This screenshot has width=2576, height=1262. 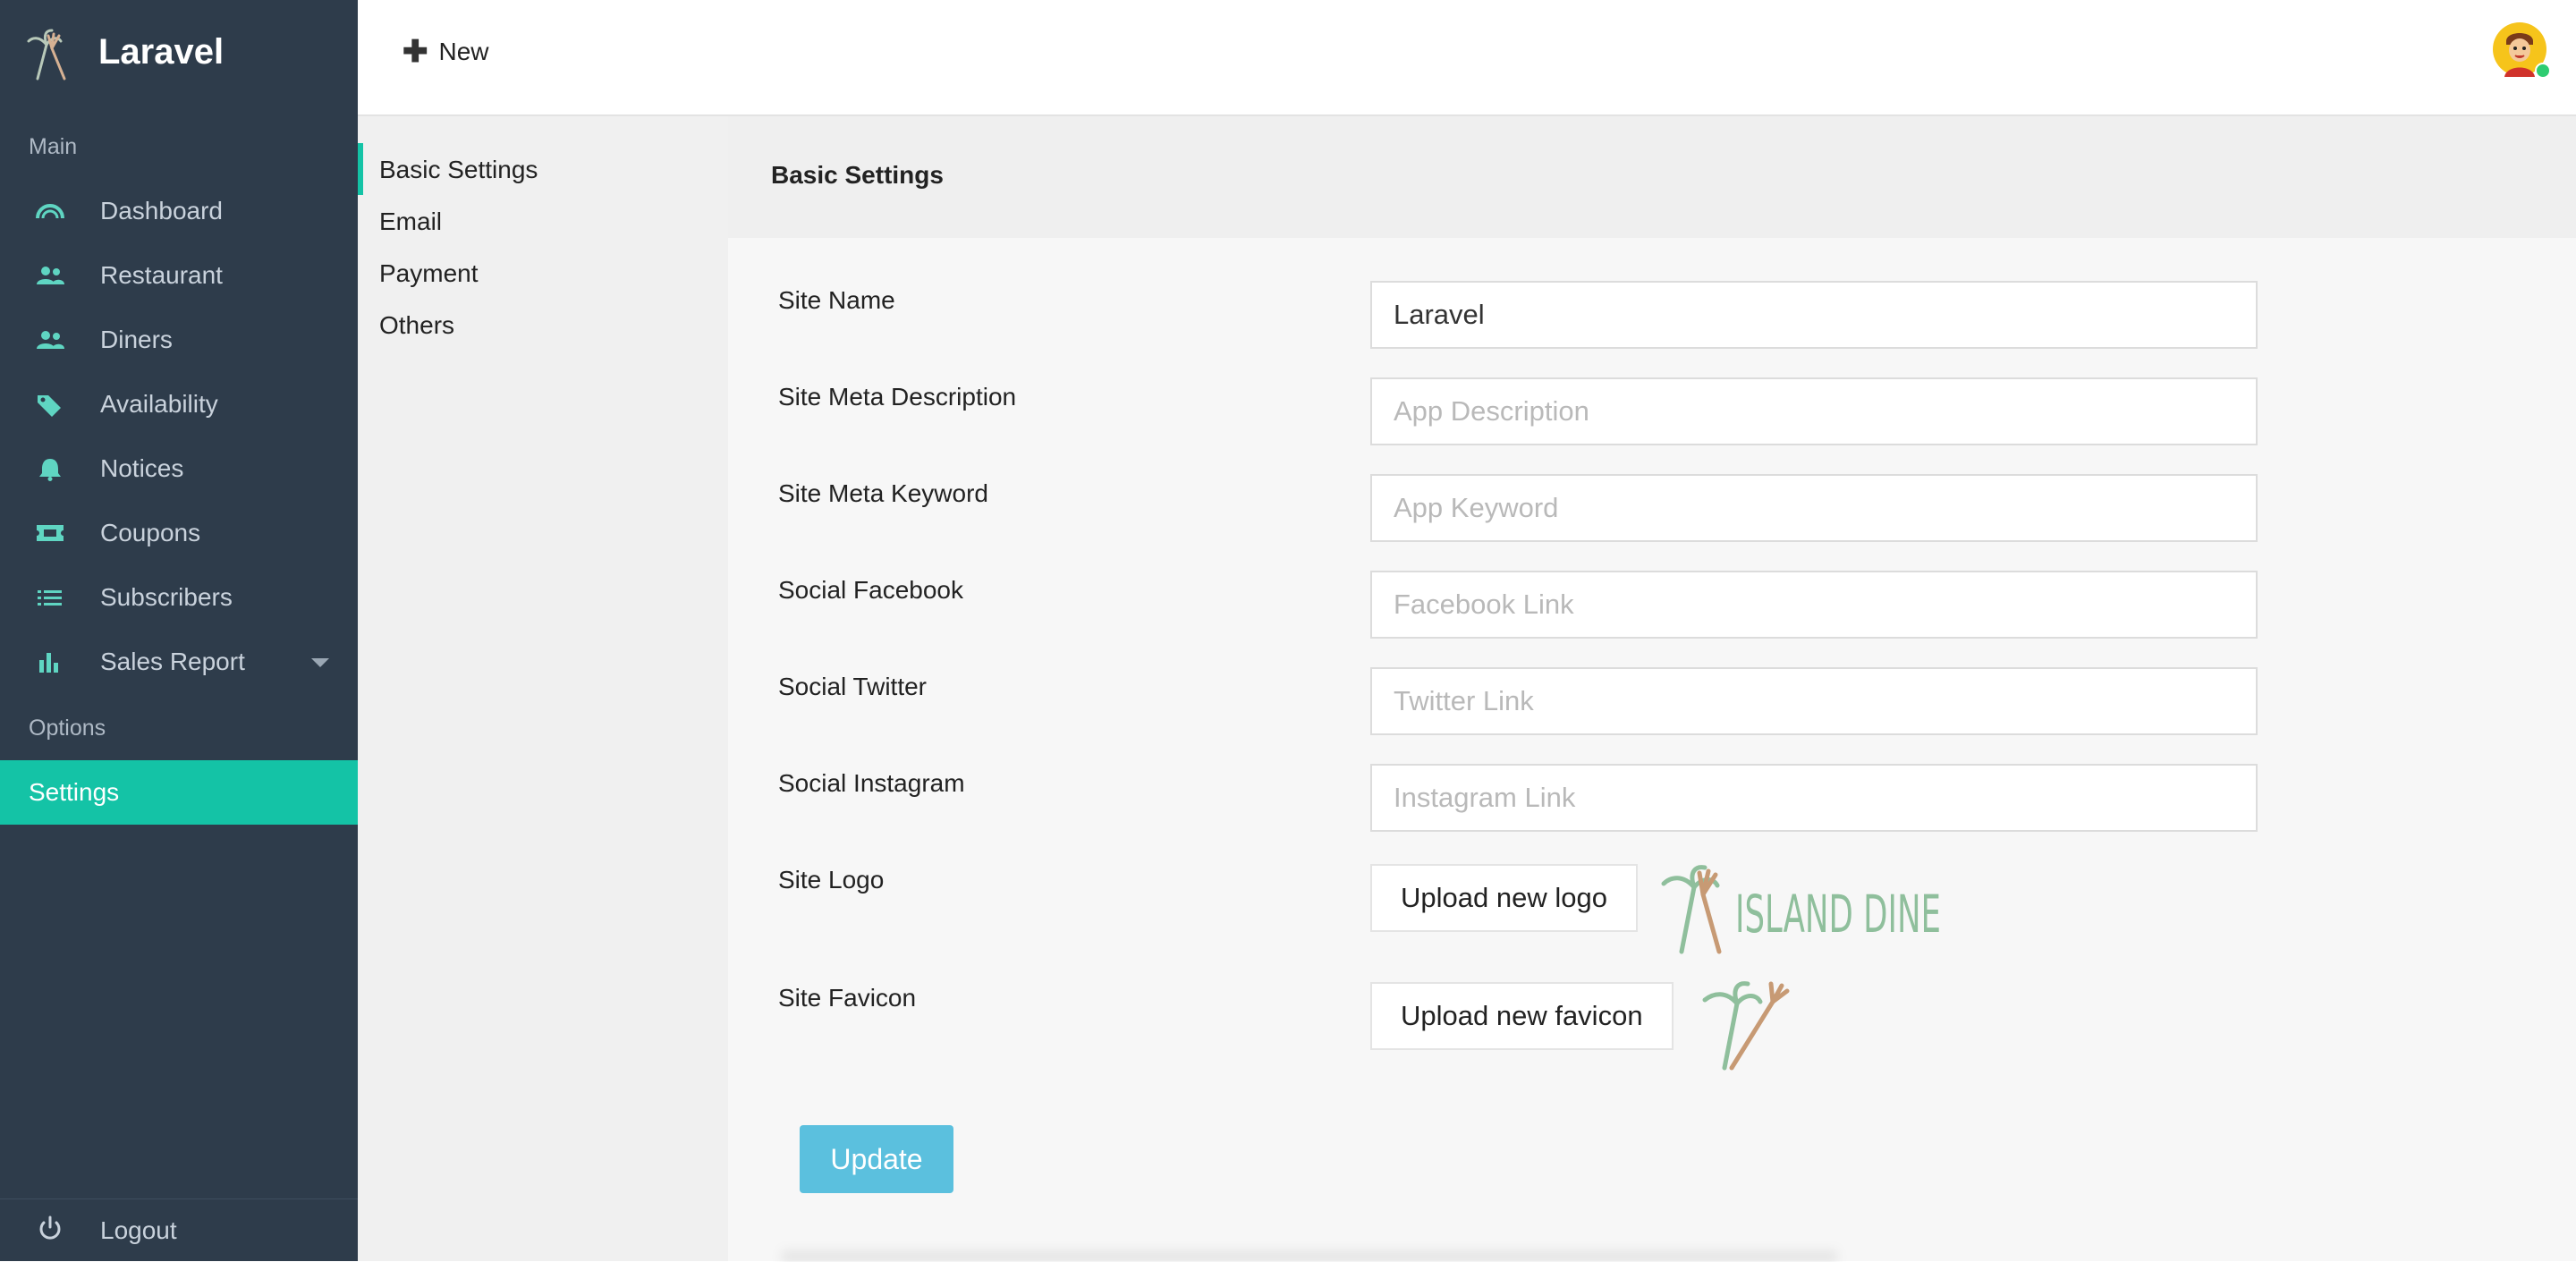 I want to click on section-label-main: Main, so click(x=53, y=146).